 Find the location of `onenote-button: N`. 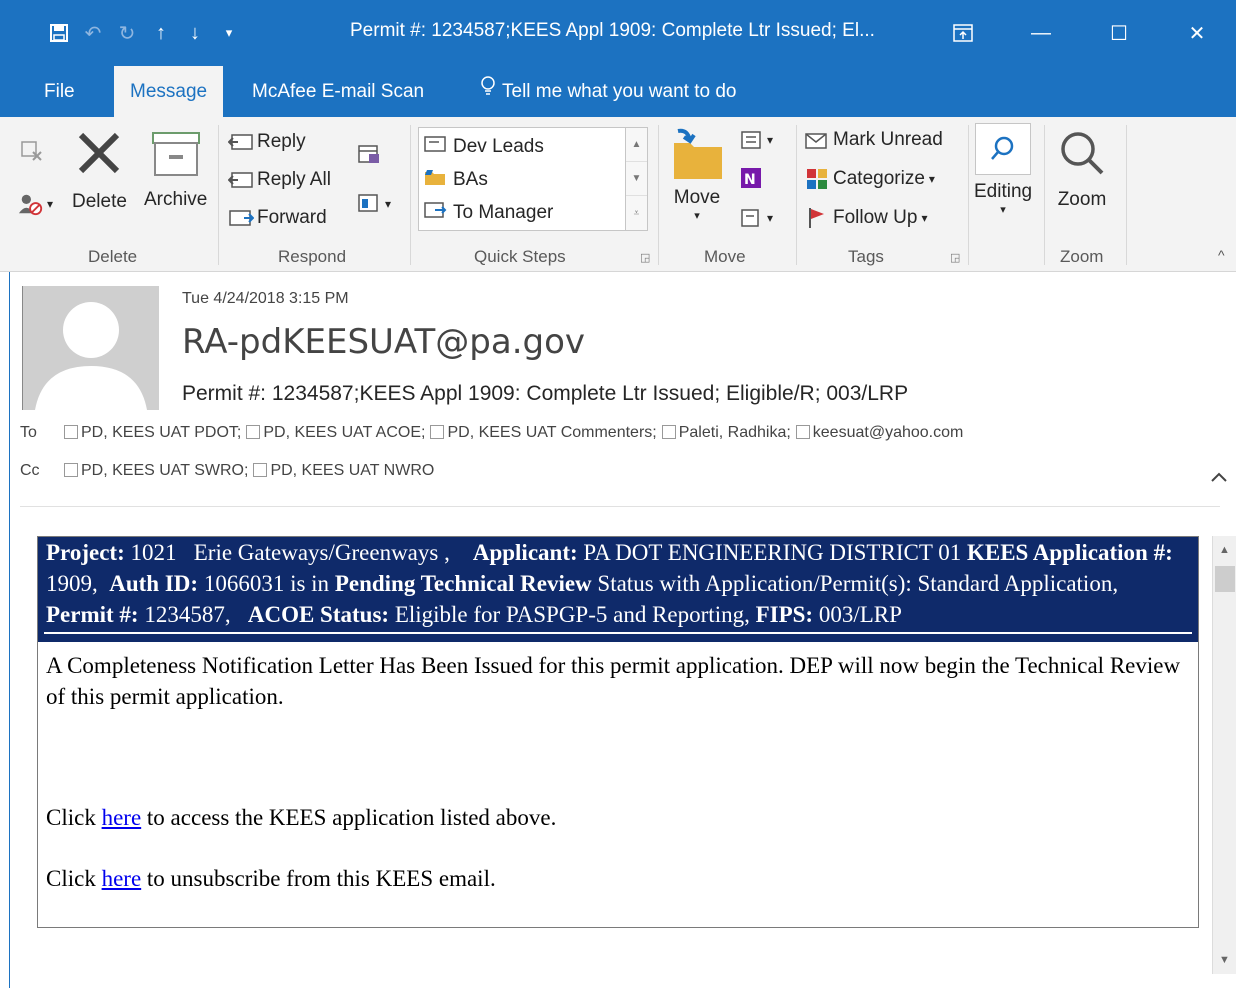

onenote-button: N is located at coordinates (752, 178).